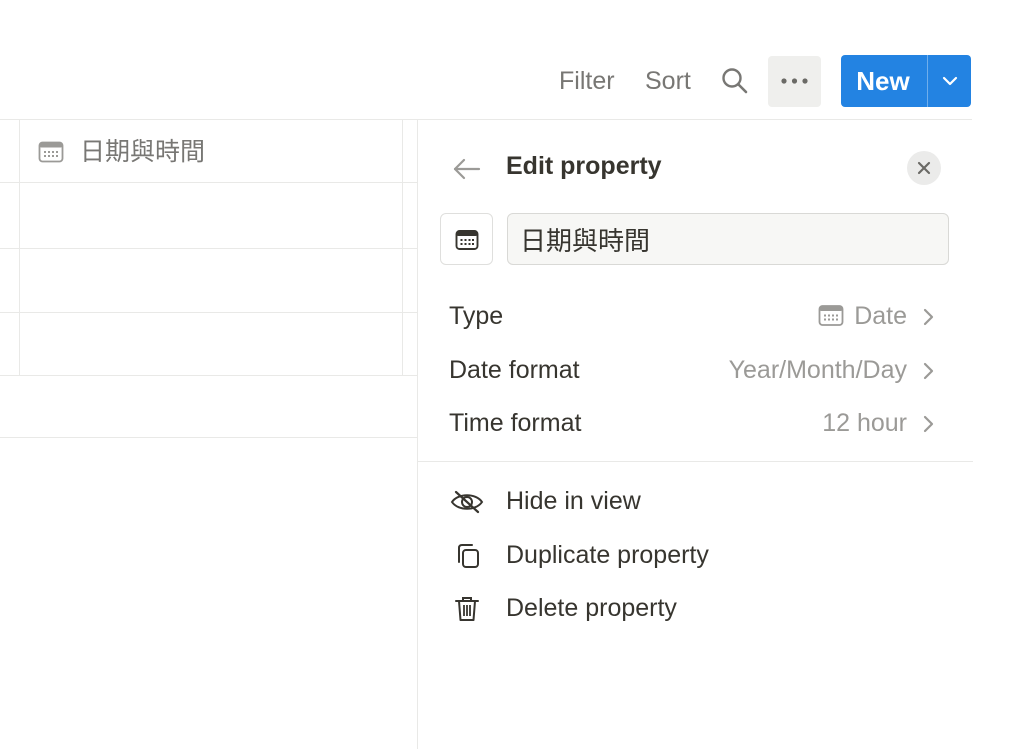 The width and height of the screenshot is (1024, 749). What do you see at coordinates (208, 375) in the screenshot?
I see `table-row-divider` at bounding box center [208, 375].